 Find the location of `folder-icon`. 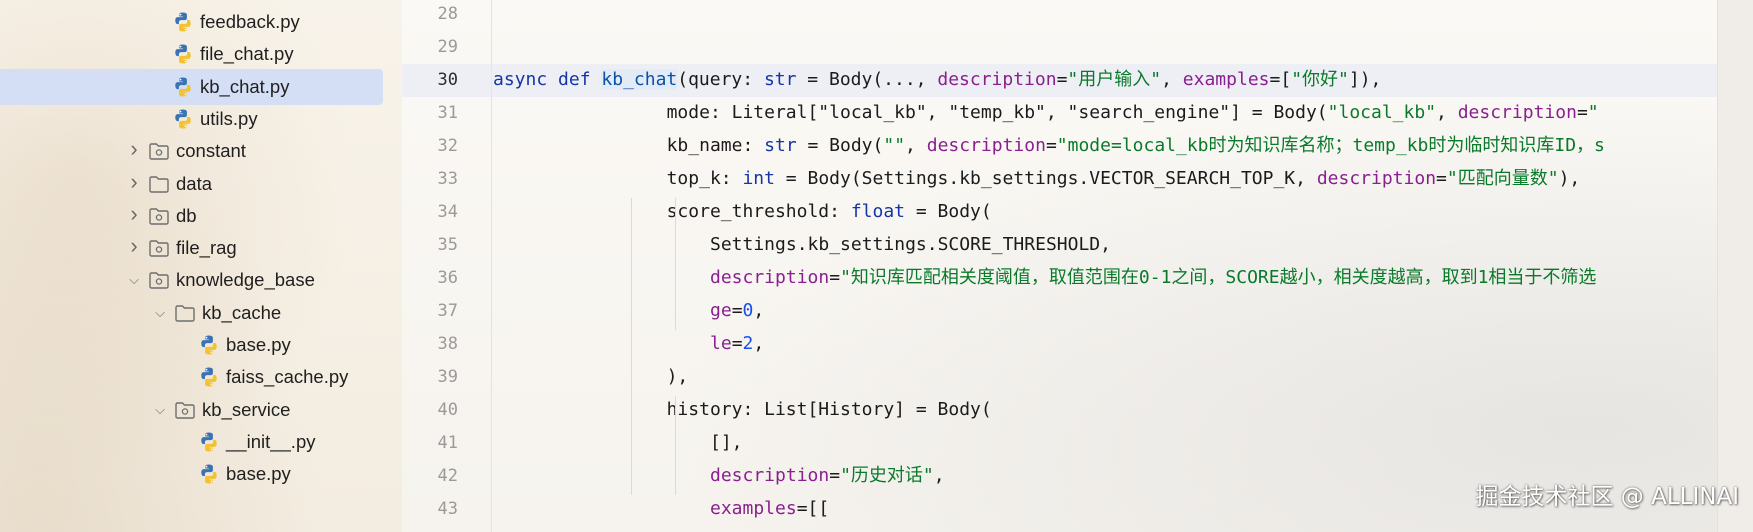

folder-icon is located at coordinates (185, 313).